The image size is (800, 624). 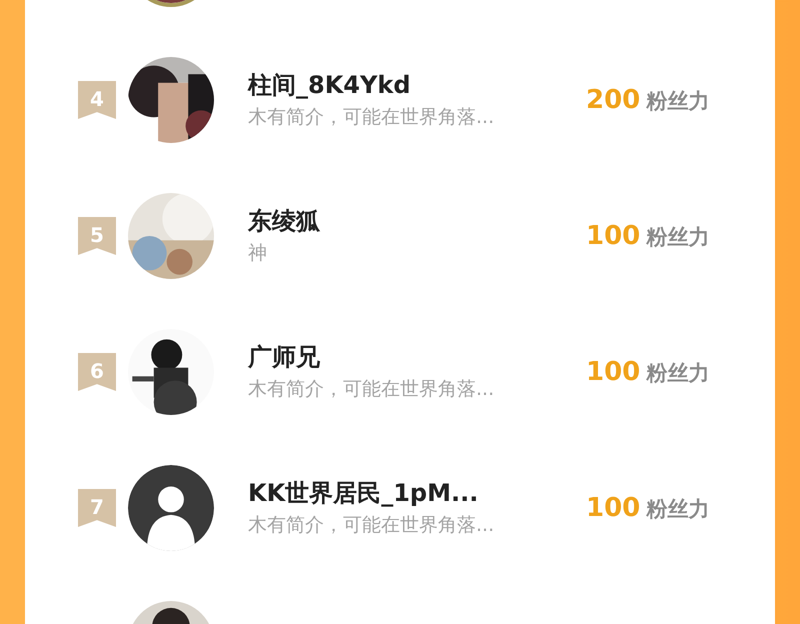 I want to click on user-name: 东绫狐, so click(x=413, y=221).